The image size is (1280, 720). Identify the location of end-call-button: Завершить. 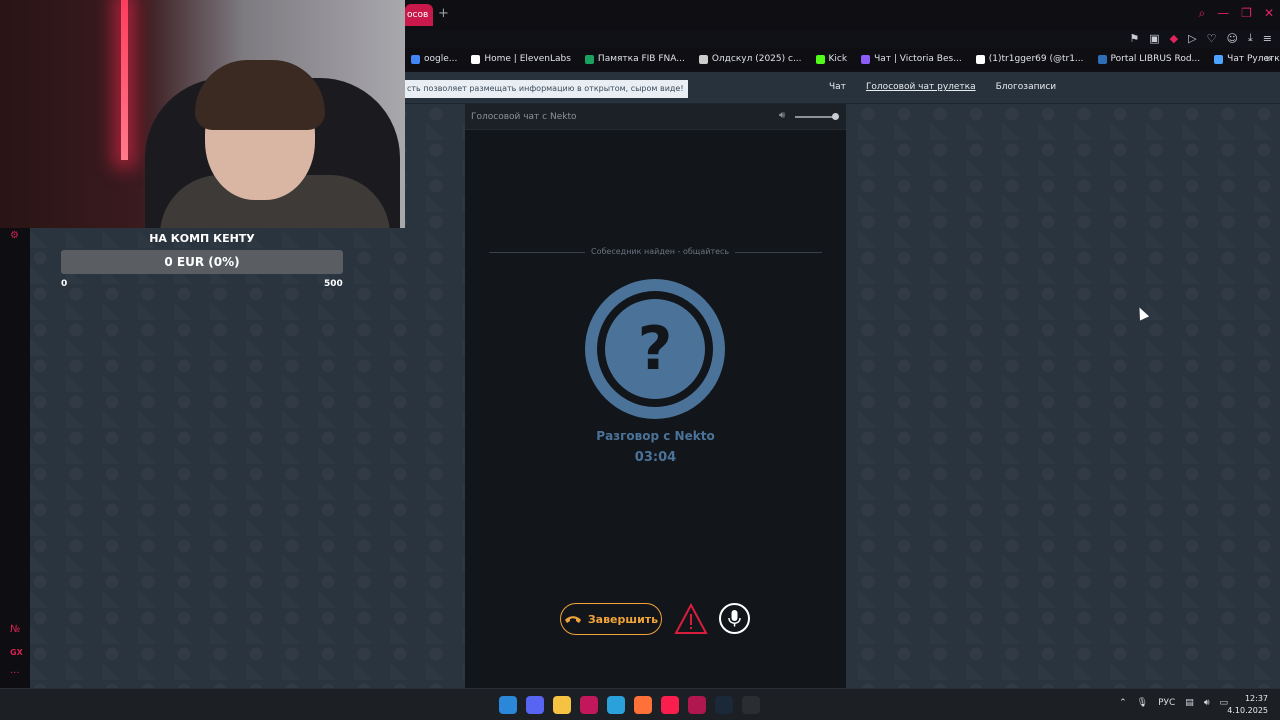
(611, 619).